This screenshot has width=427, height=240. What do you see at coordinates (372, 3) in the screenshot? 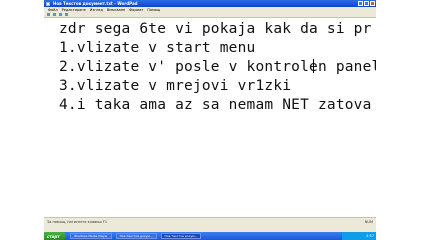
I see `close-button` at bounding box center [372, 3].